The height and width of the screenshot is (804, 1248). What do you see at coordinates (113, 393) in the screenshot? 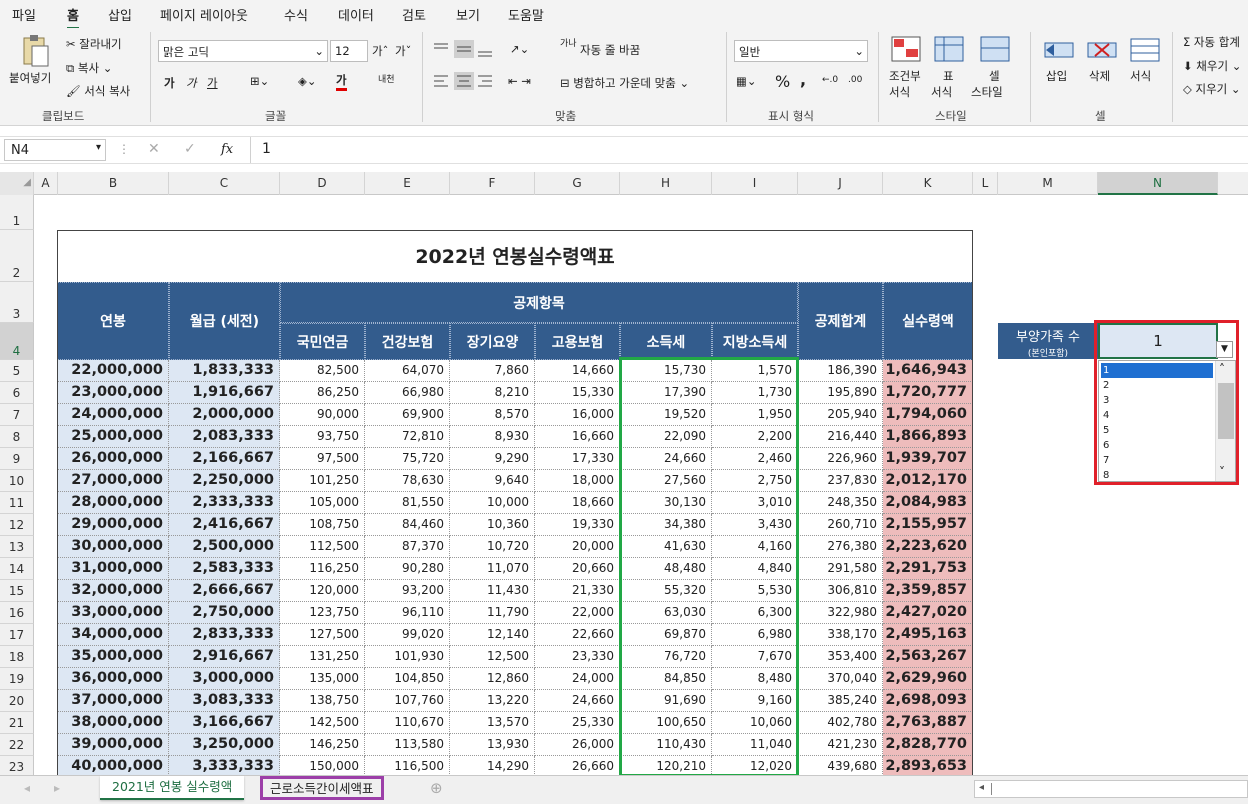
I see `cell-salary: 23,000,000` at bounding box center [113, 393].